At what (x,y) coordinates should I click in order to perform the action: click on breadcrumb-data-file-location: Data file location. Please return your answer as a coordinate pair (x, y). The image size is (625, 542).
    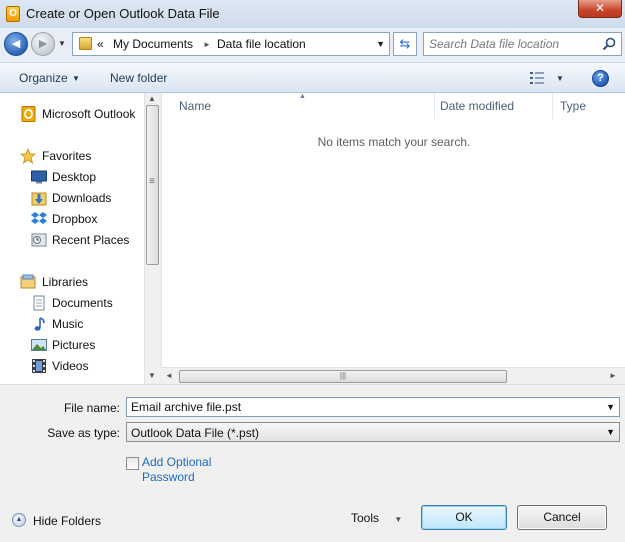
    Looking at the image, I should click on (261, 44).